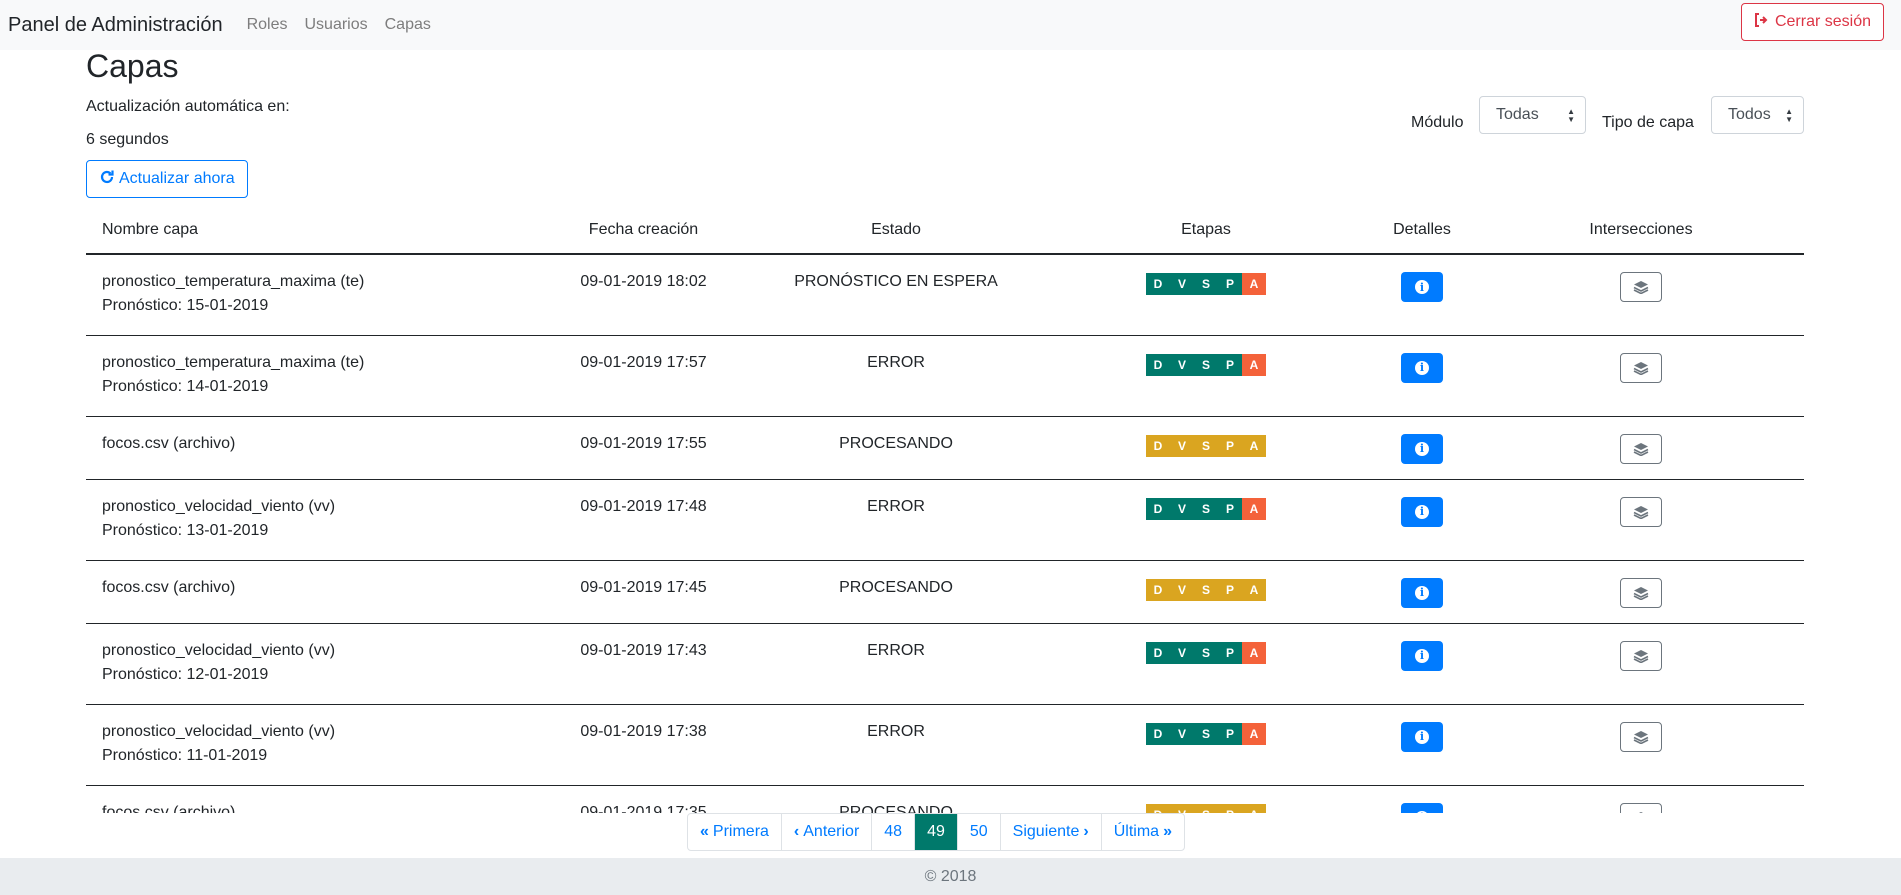 The image size is (1901, 895). I want to click on footer: © 2018, so click(950, 876).